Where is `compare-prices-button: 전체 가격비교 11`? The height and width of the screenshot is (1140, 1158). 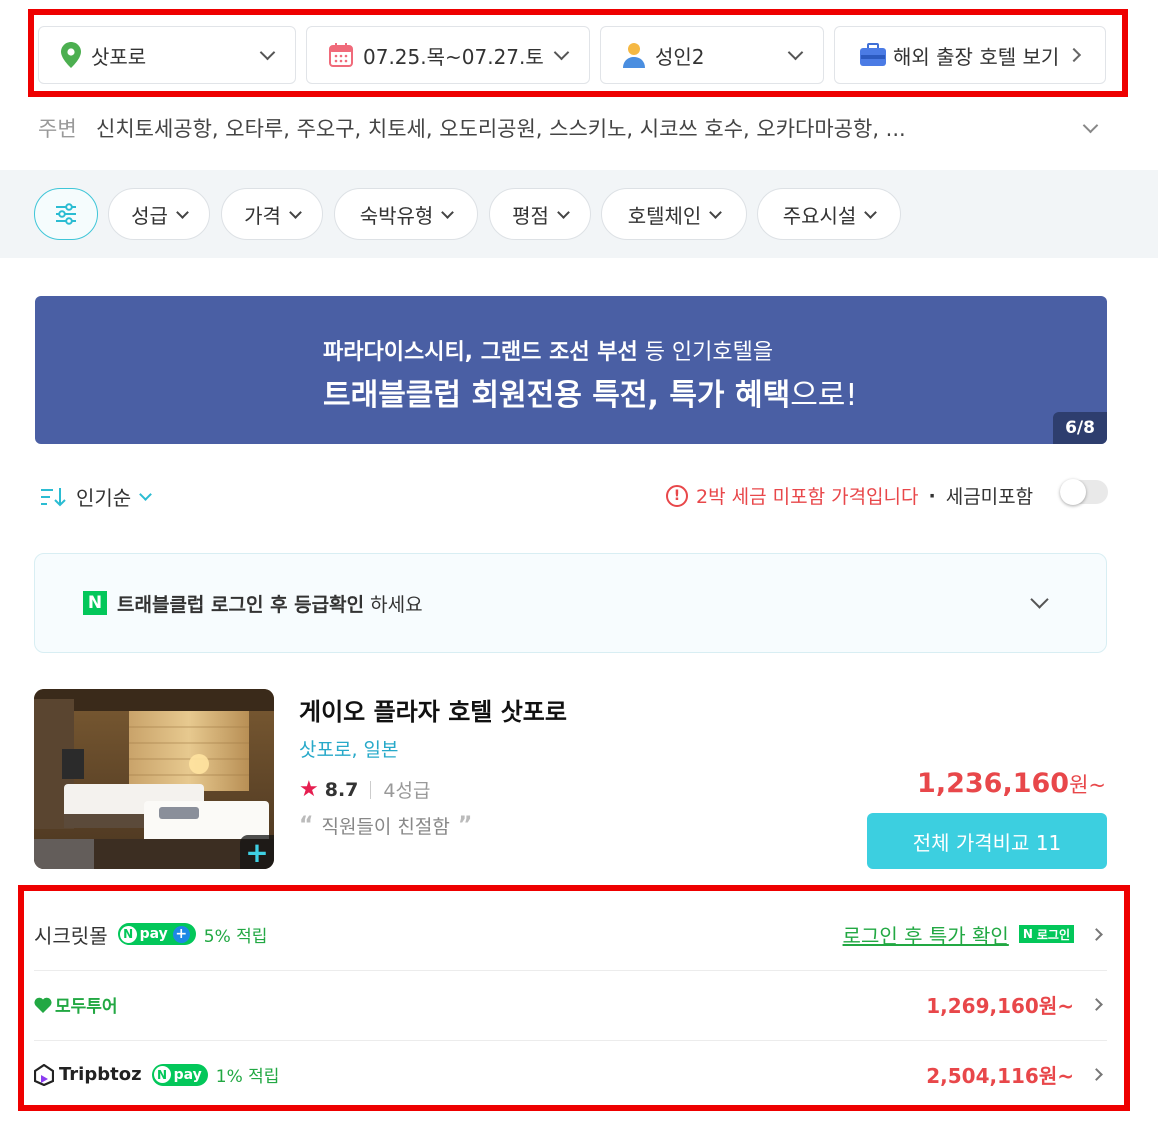 compare-prices-button: 전체 가격비교 11 is located at coordinates (987, 841).